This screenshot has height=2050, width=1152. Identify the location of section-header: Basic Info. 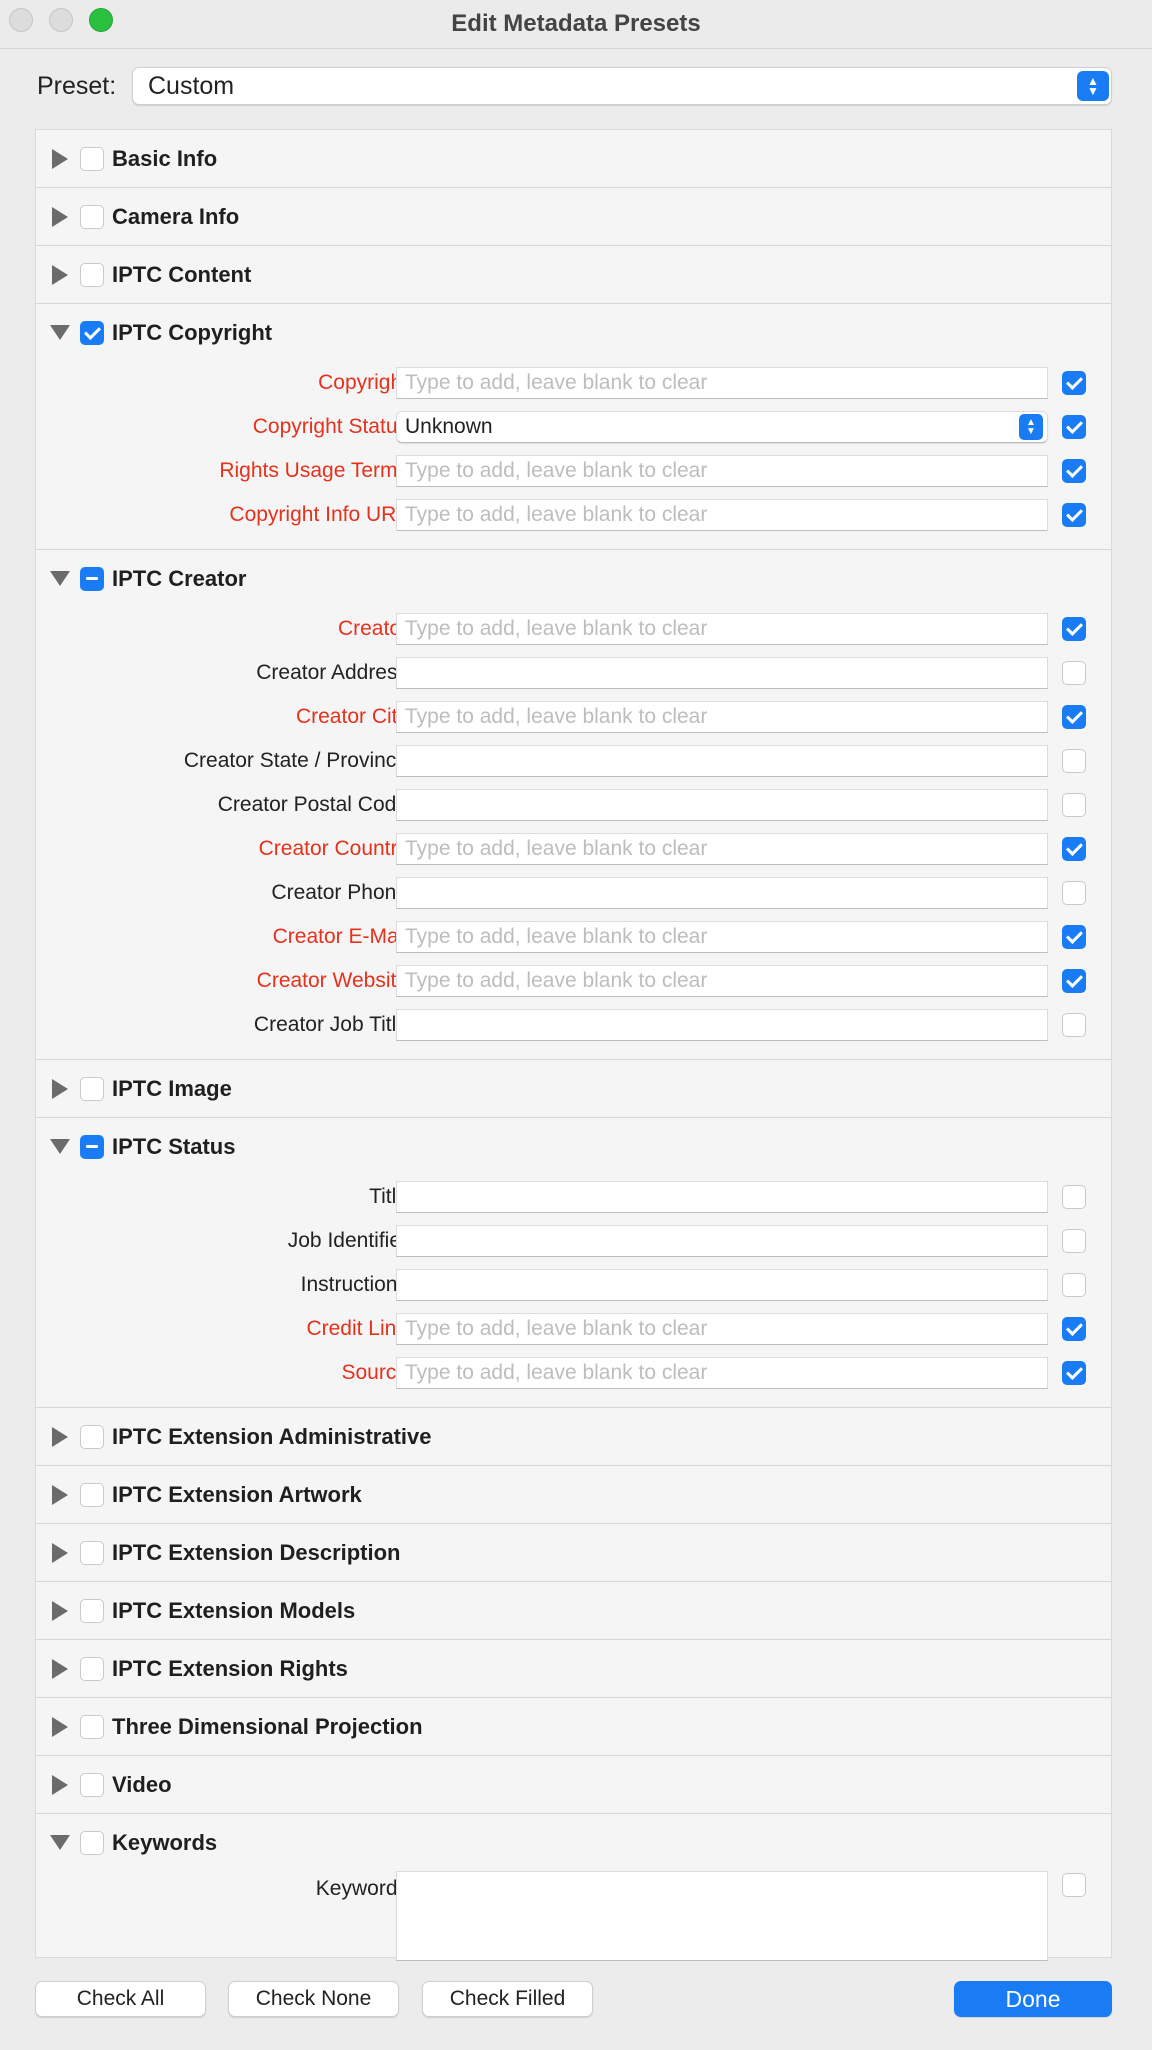
(573, 158).